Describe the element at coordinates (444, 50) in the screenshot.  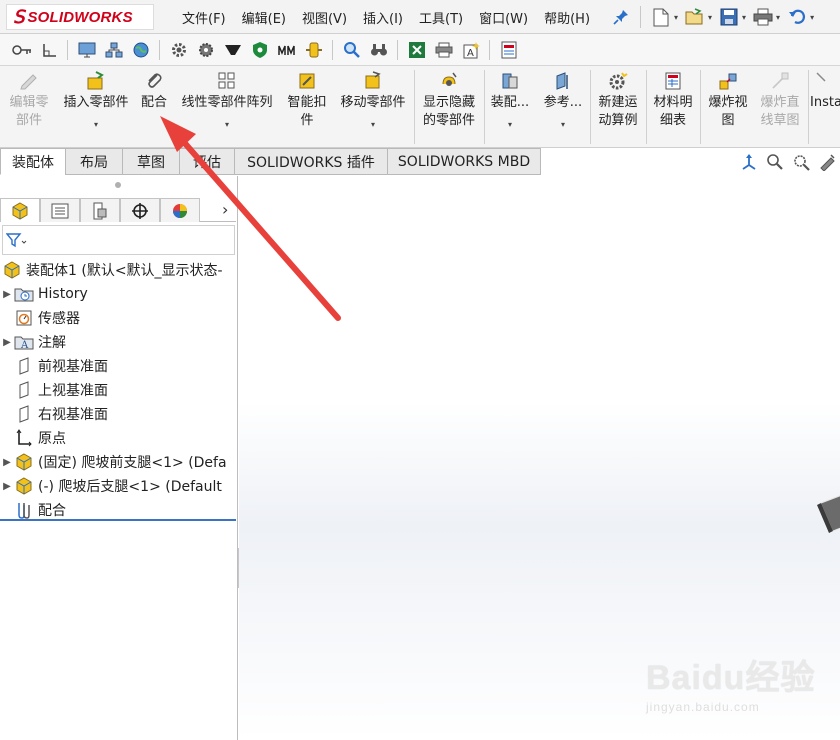
I see `printer-icon` at that location.